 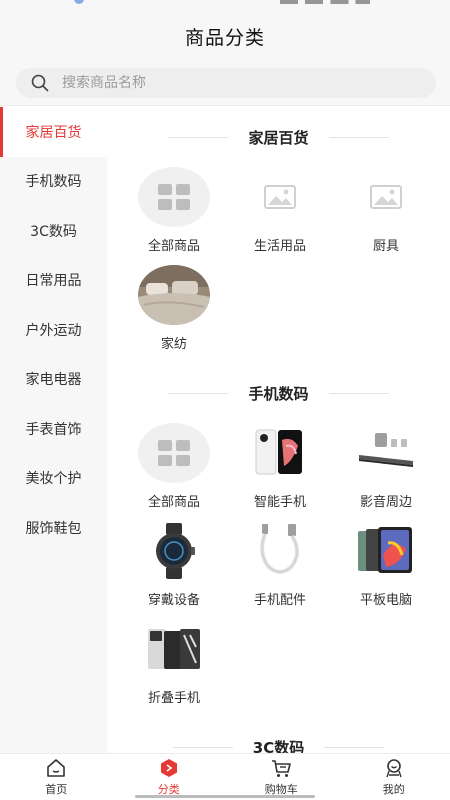 I want to click on foldable-phone-photo, so click(x=174, y=649).